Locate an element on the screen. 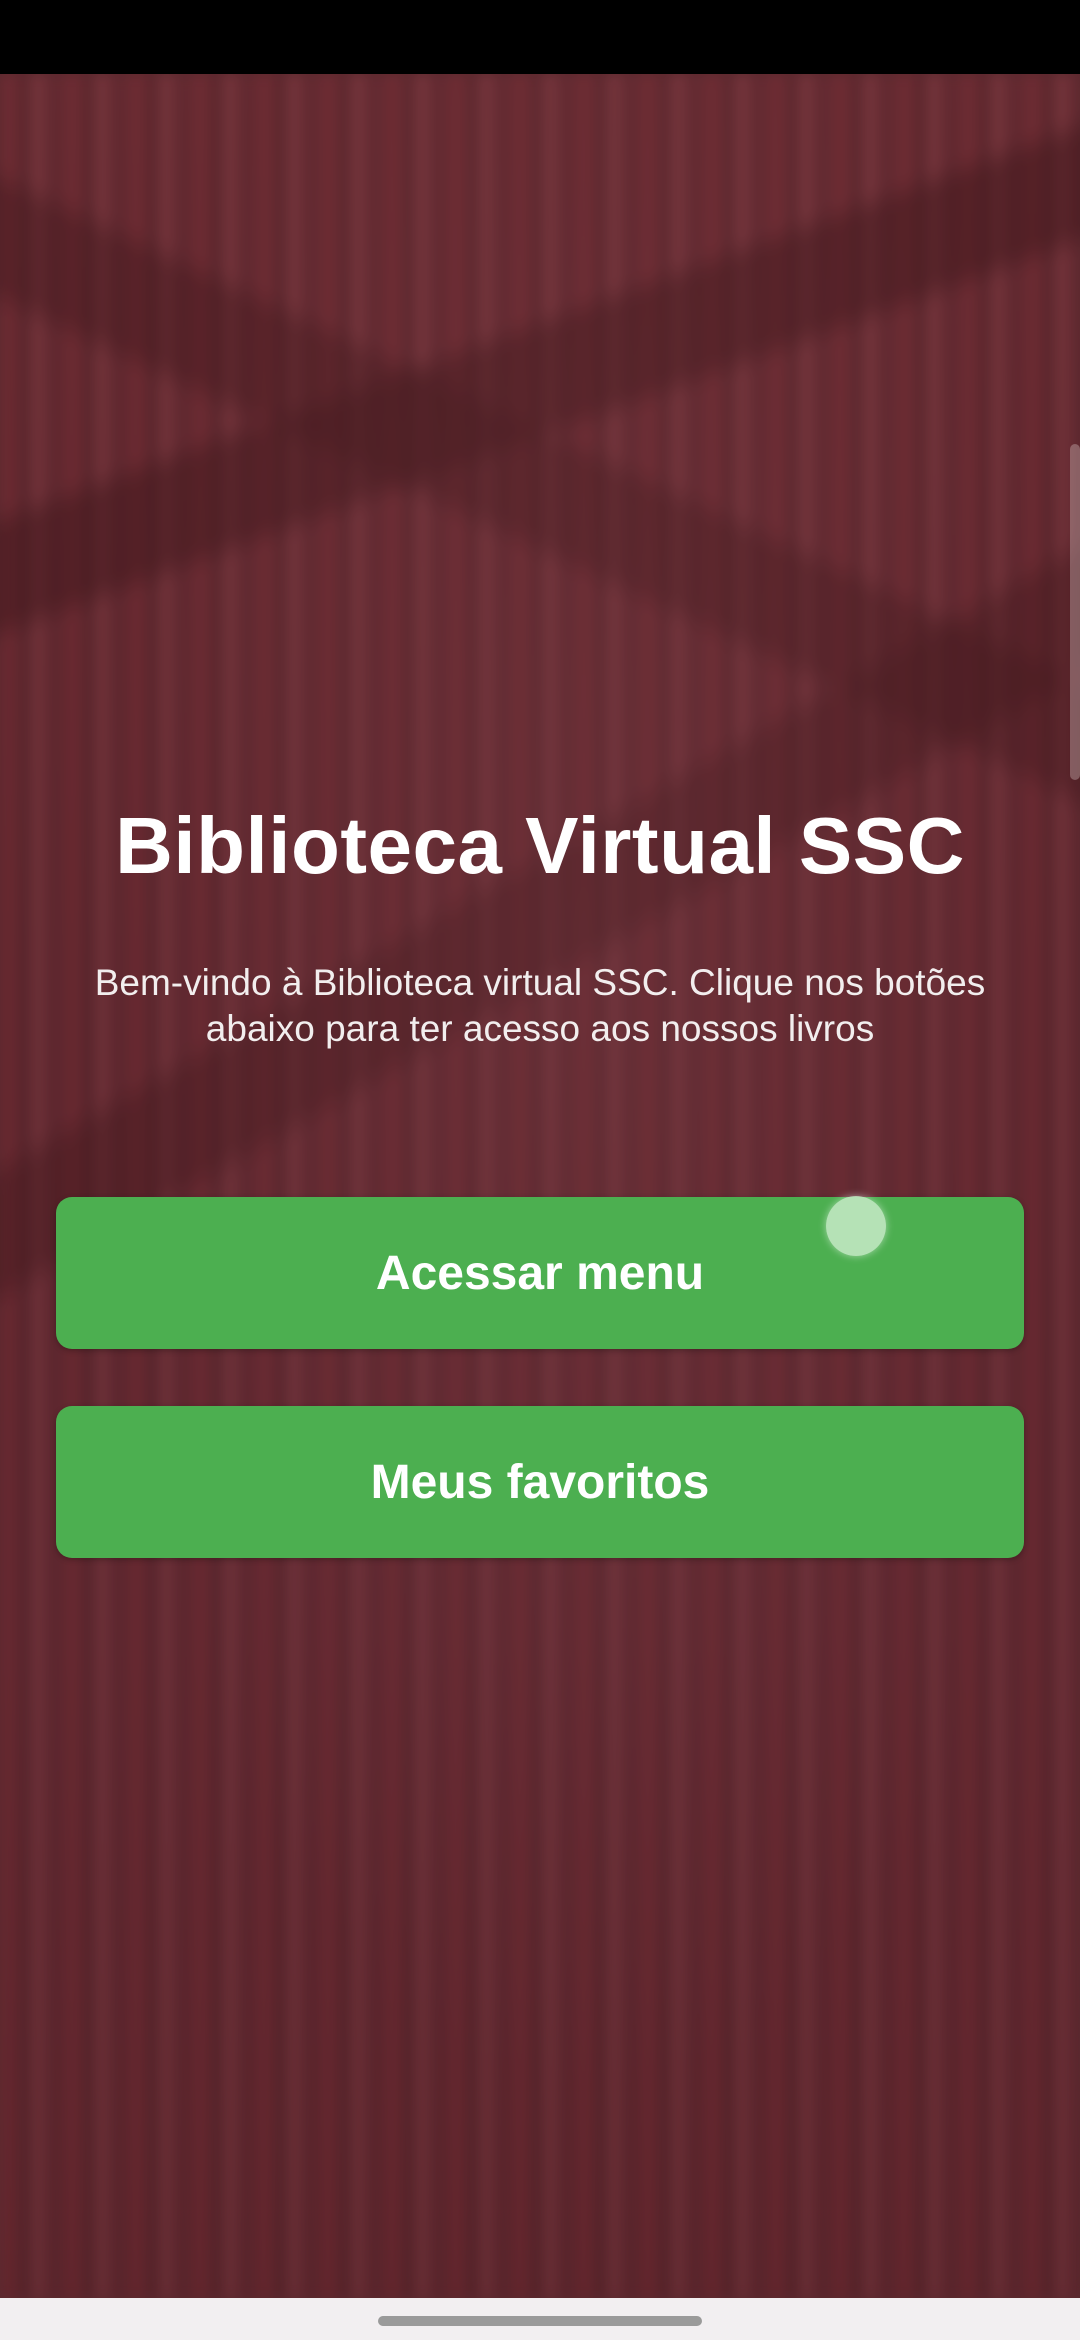 This screenshot has width=1080, height=2340. page-title: Biblioteca Virtual SSC is located at coordinates (540, 845).